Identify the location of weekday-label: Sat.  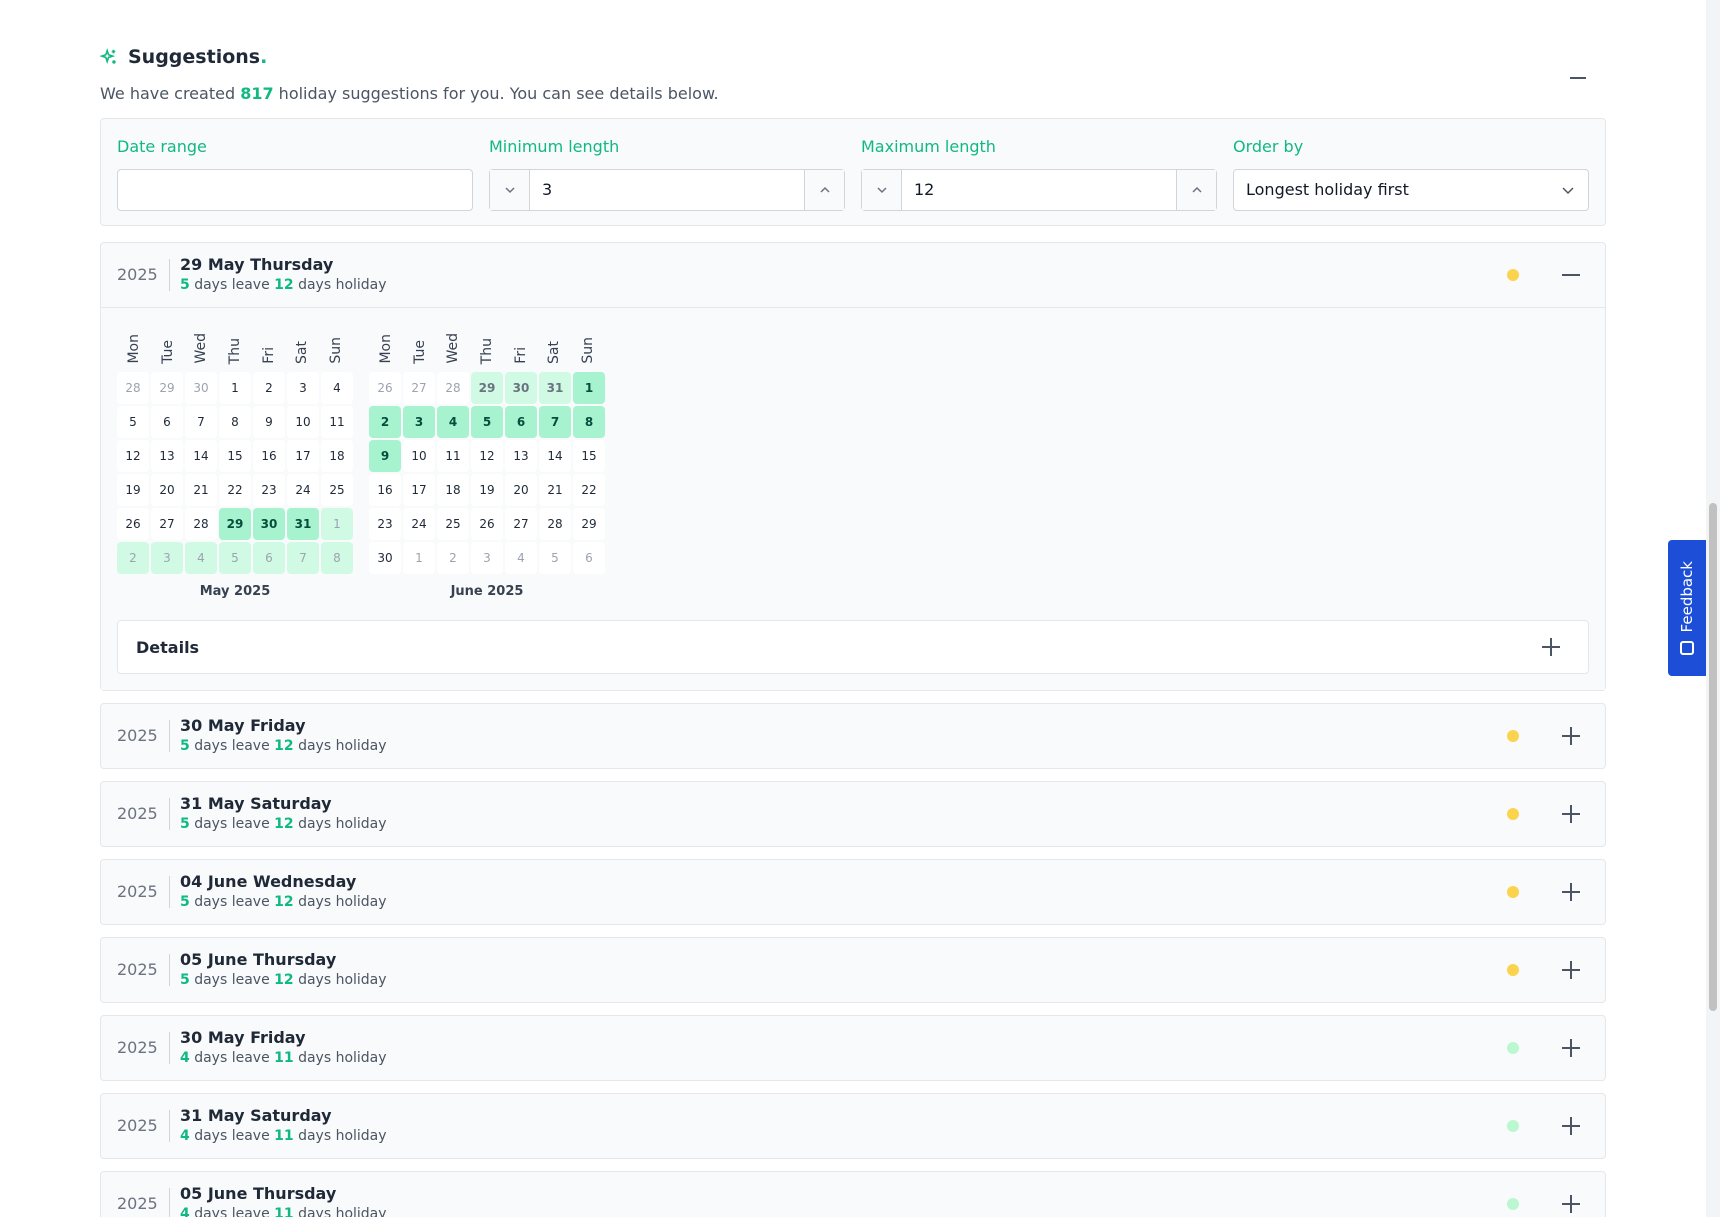
(302, 352).